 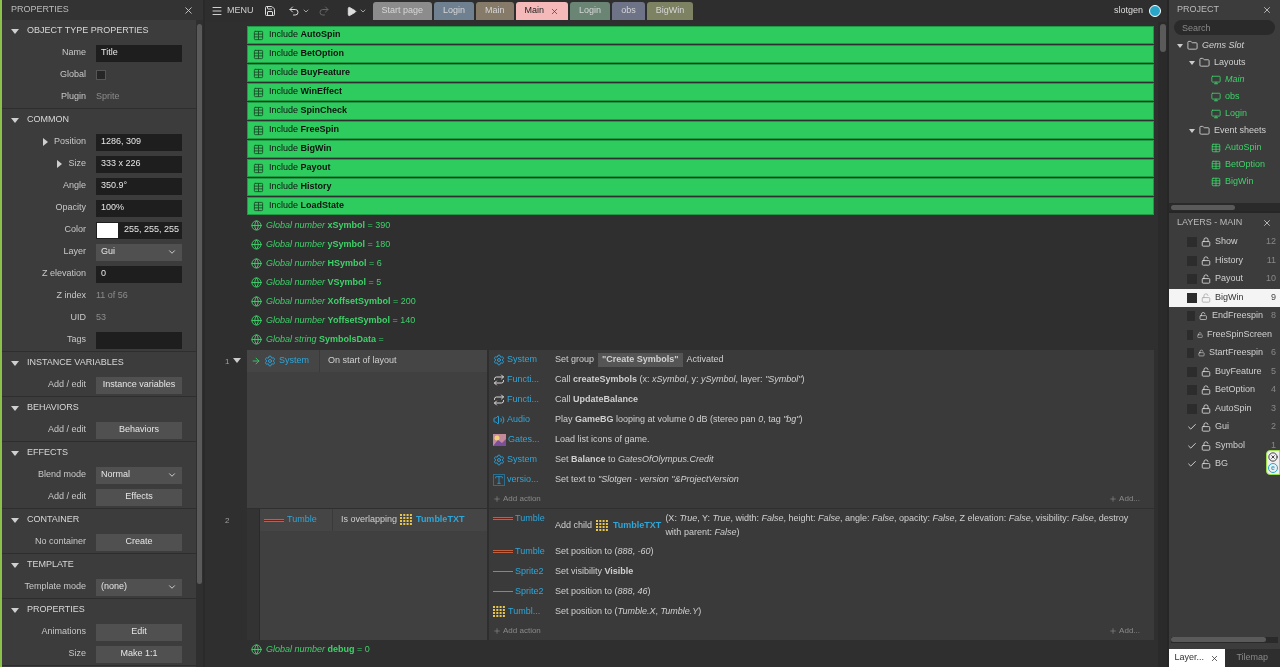 I want to click on condition-text: On start of layout, so click(x=362, y=361).